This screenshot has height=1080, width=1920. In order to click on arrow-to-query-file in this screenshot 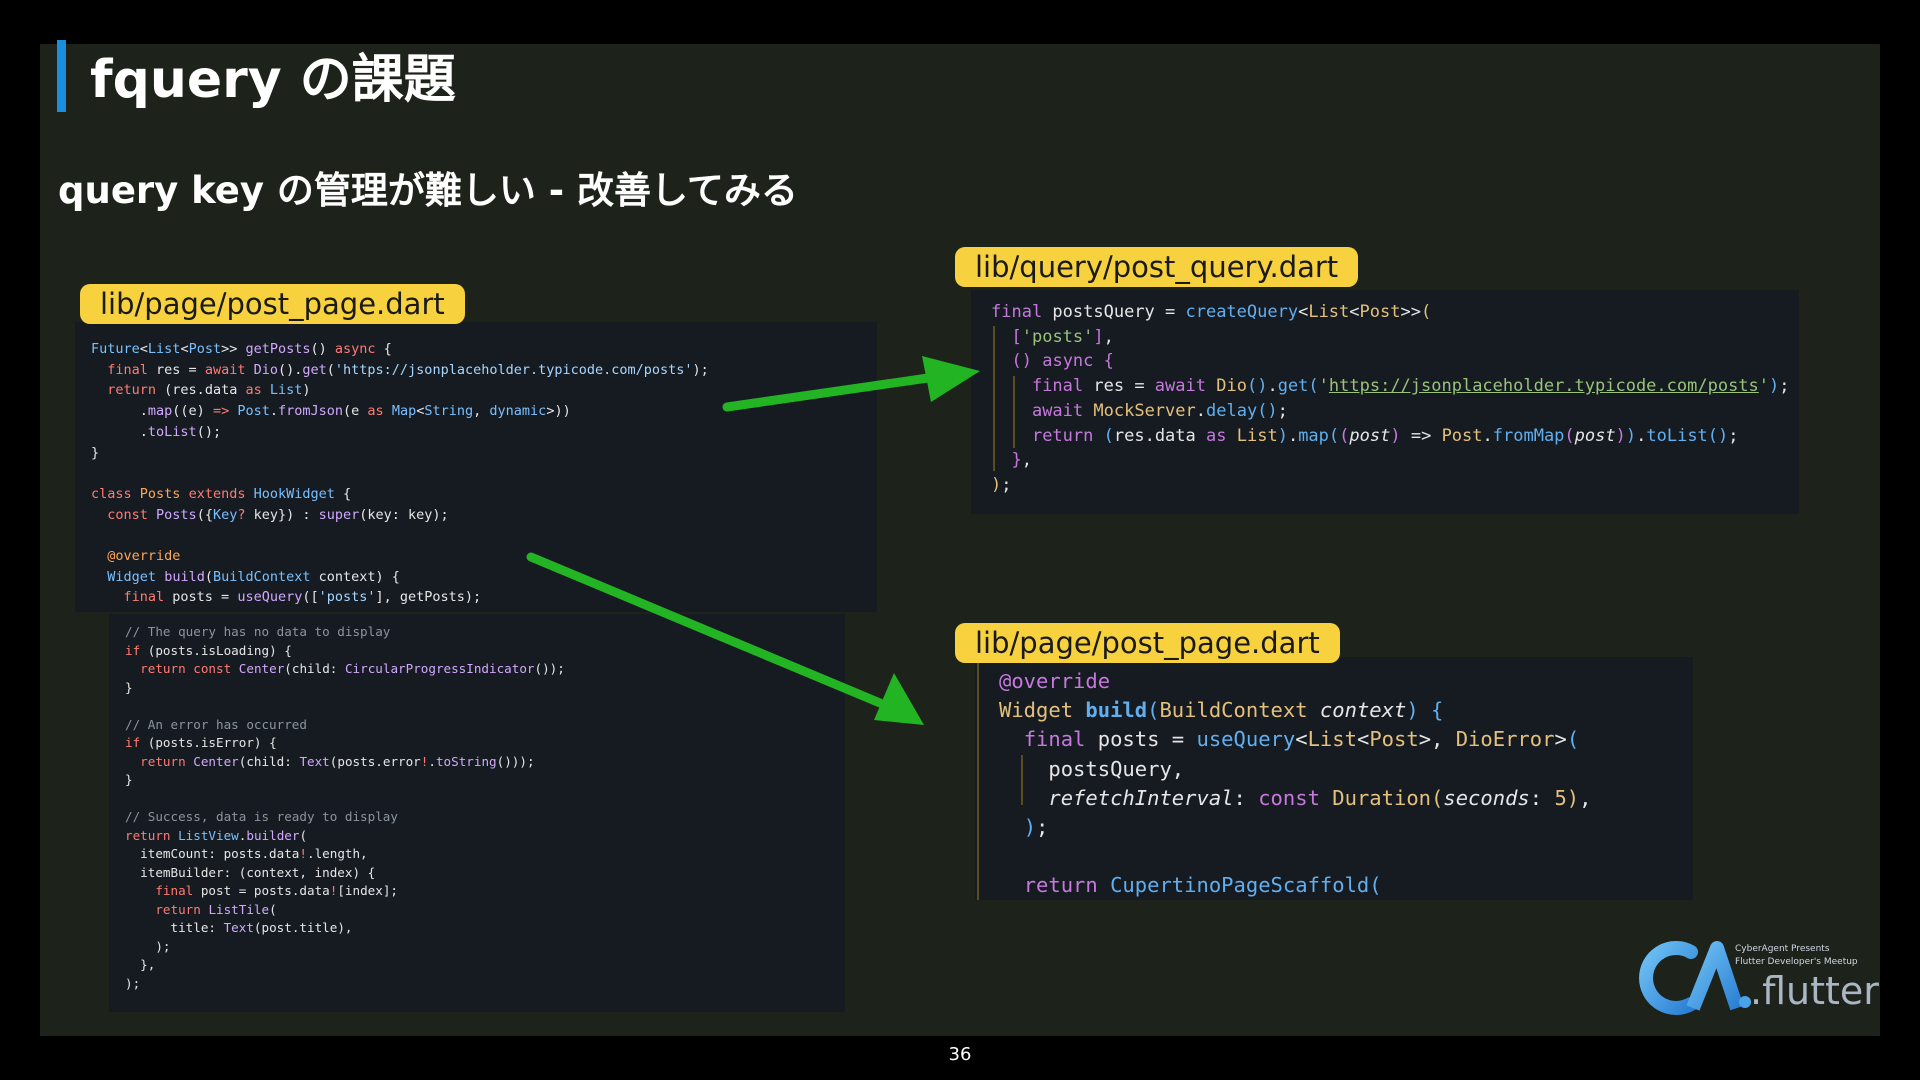, I will do `click(851, 384)`.